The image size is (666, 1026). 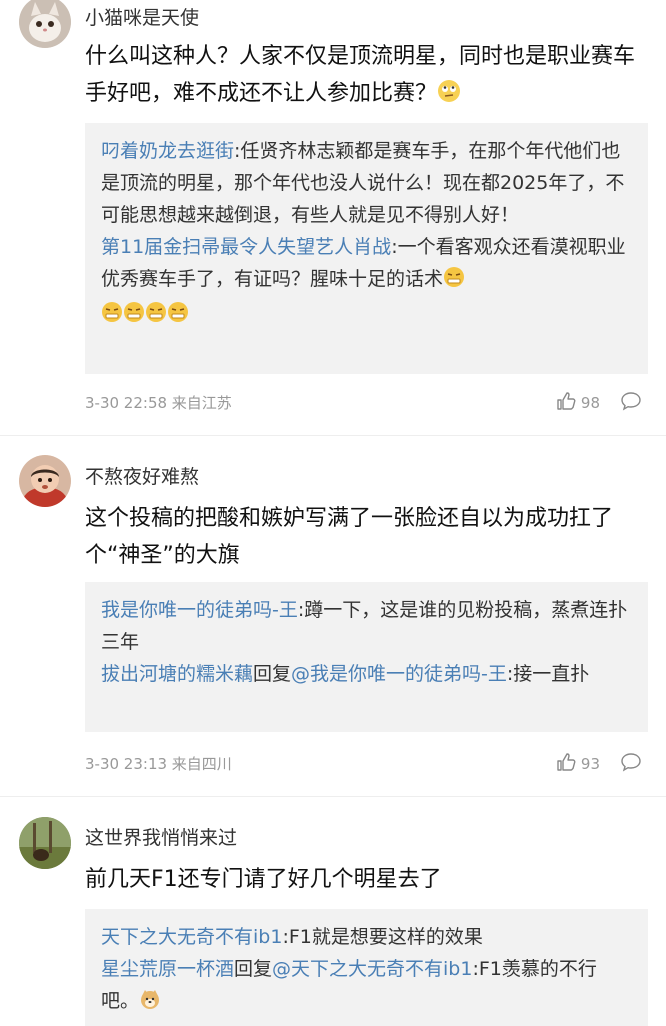 What do you see at coordinates (577, 403) in the screenshot?
I see `like-button: 98` at bounding box center [577, 403].